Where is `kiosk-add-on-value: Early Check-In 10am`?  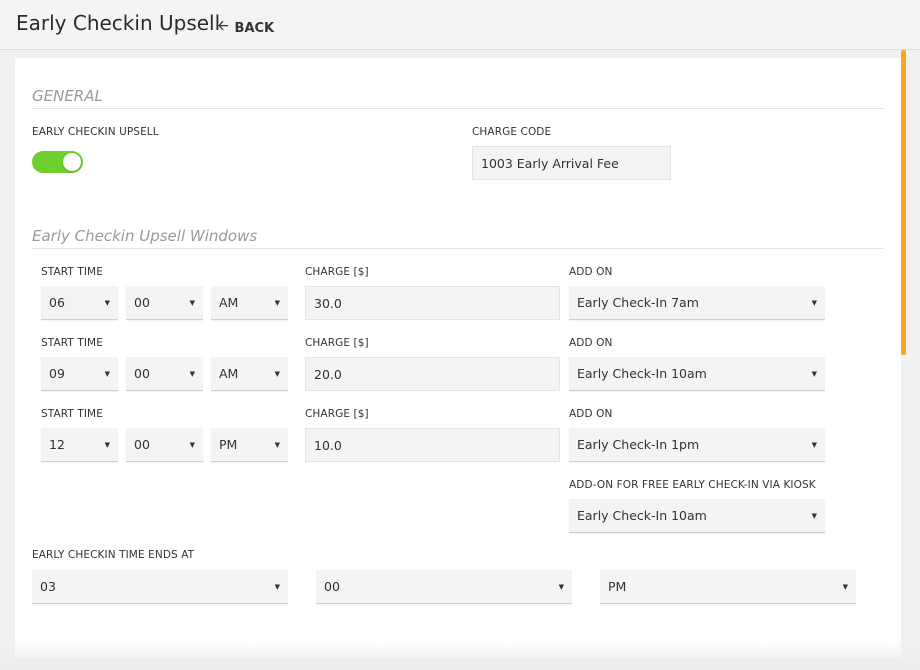 kiosk-add-on-value: Early Check-In 10am is located at coordinates (642, 515).